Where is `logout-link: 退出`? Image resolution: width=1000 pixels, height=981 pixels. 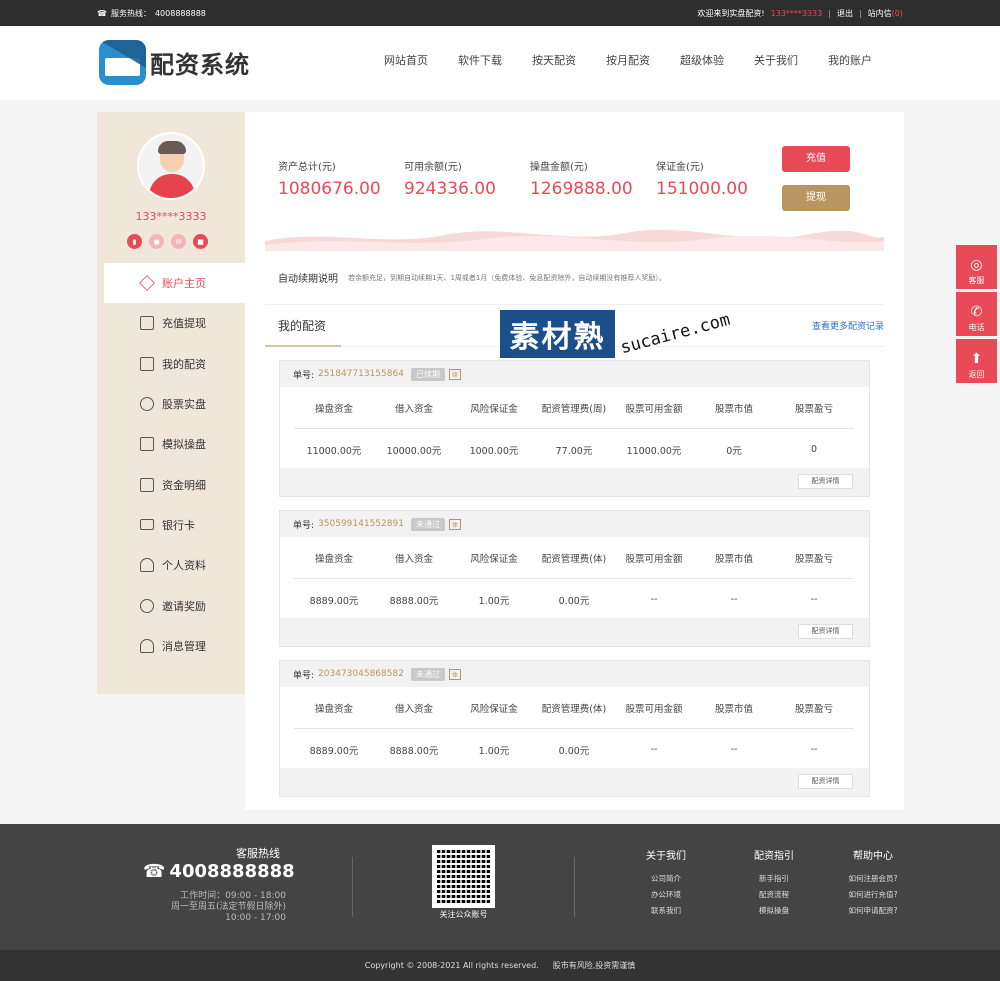 logout-link: 退出 is located at coordinates (845, 13).